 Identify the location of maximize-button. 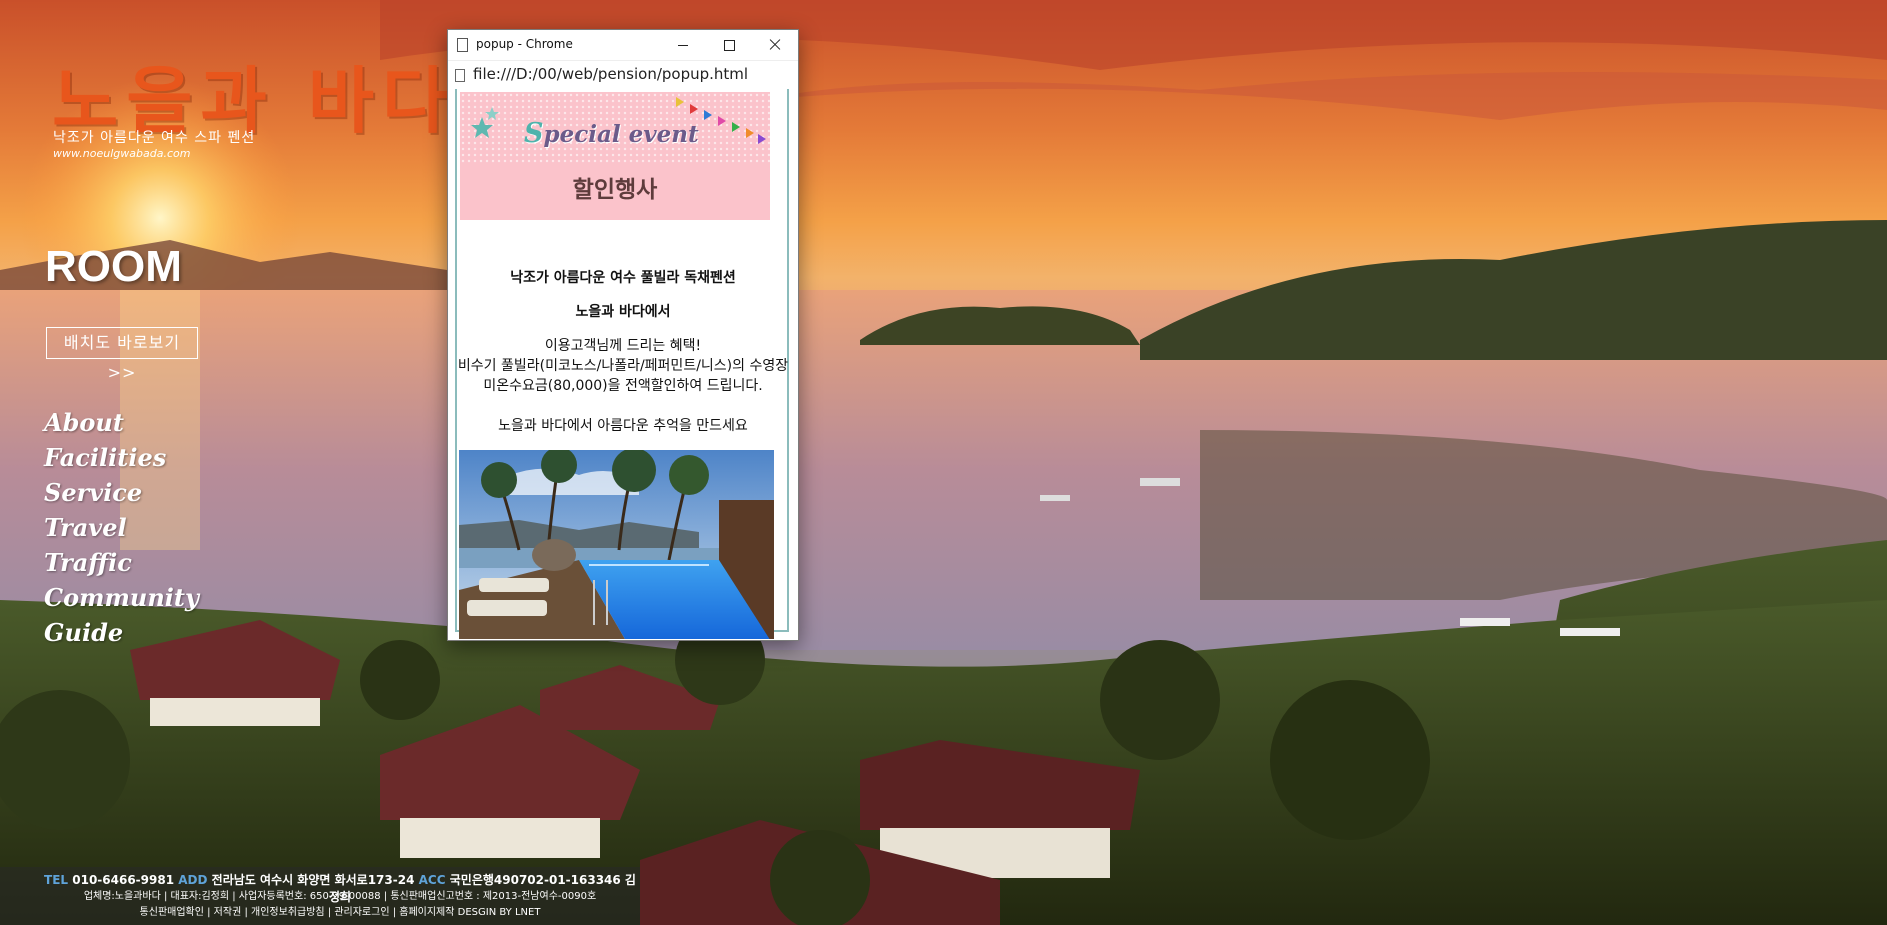
(729, 45).